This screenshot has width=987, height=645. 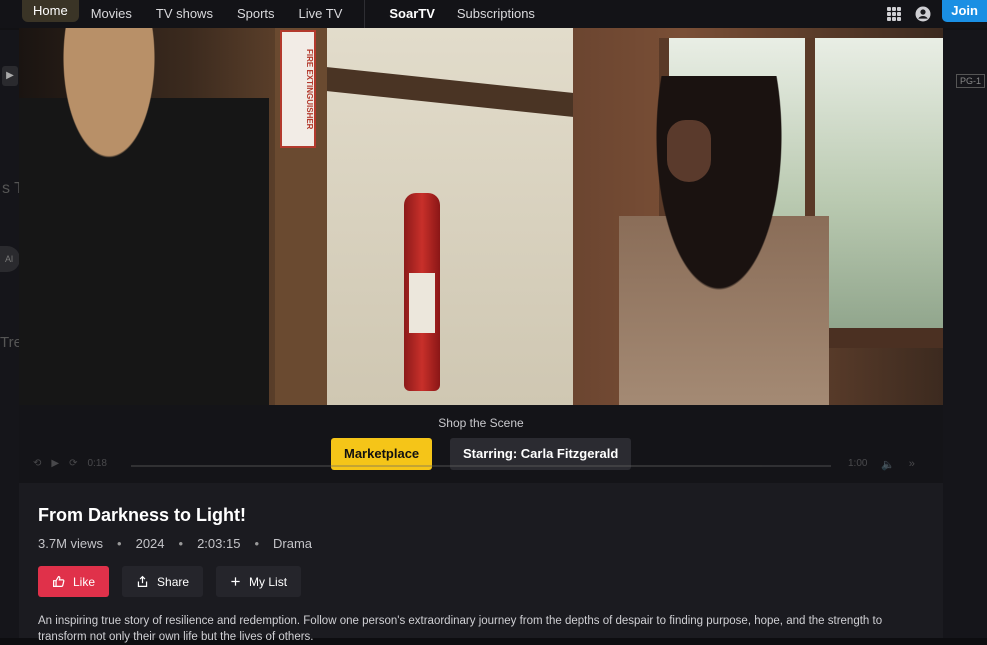 What do you see at coordinates (724, 240) in the screenshot?
I see `scene-actor-right` at bounding box center [724, 240].